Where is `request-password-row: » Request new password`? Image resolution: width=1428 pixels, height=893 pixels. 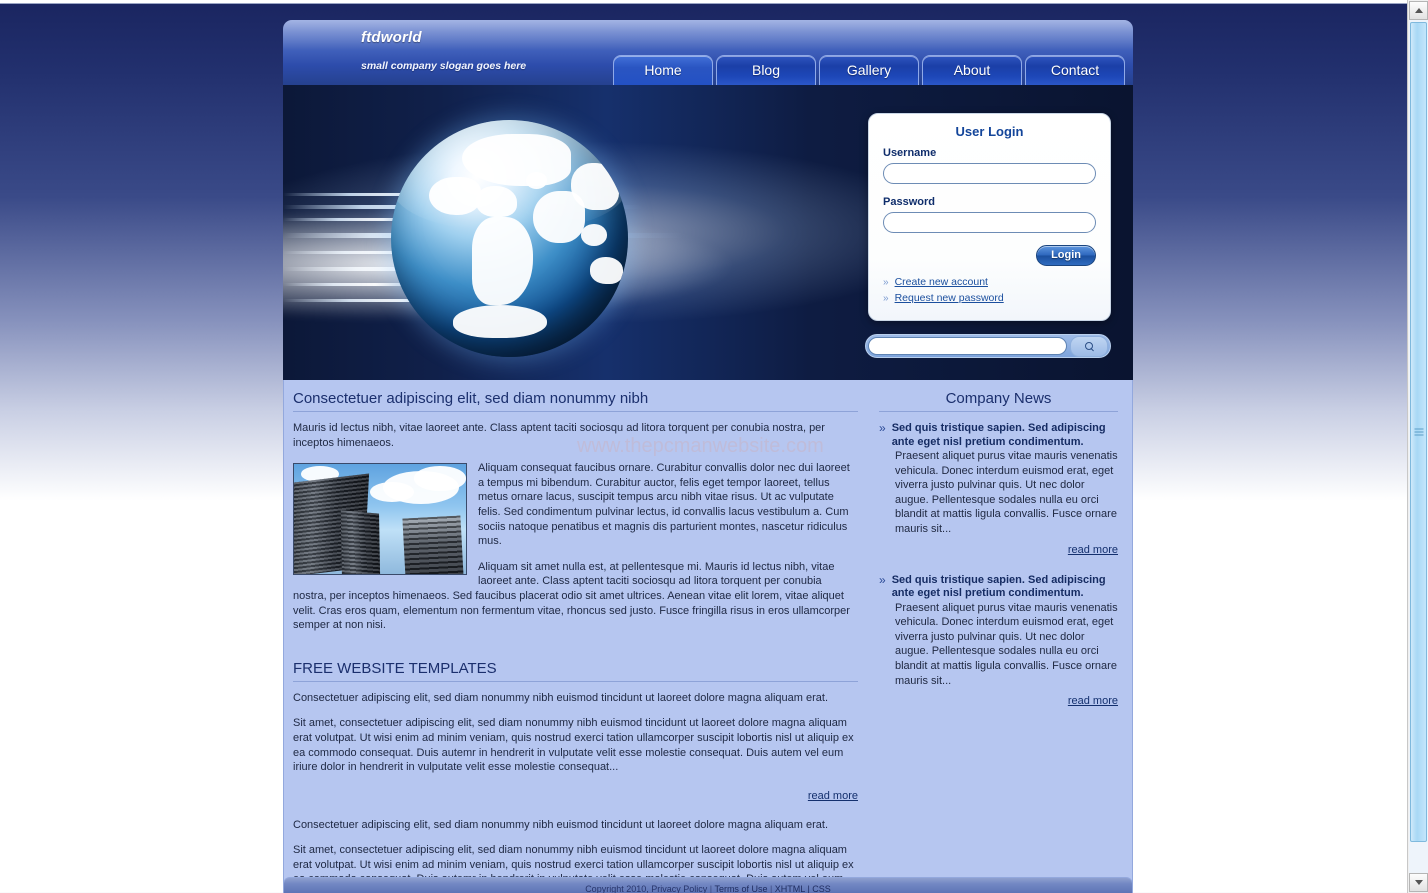 request-password-row: » Request new password is located at coordinates (989, 298).